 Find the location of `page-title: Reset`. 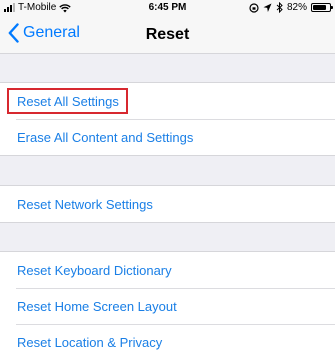

page-title: Reset is located at coordinates (167, 34).